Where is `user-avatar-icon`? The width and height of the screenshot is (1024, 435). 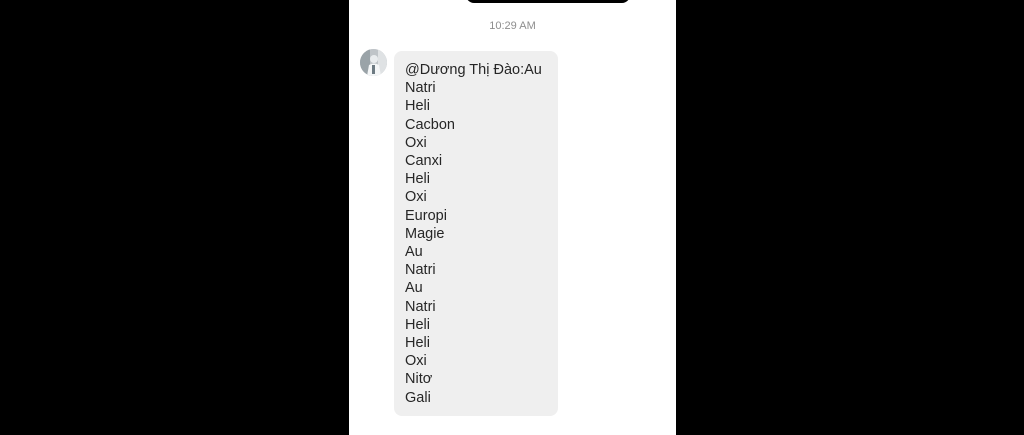
user-avatar-icon is located at coordinates (373, 62).